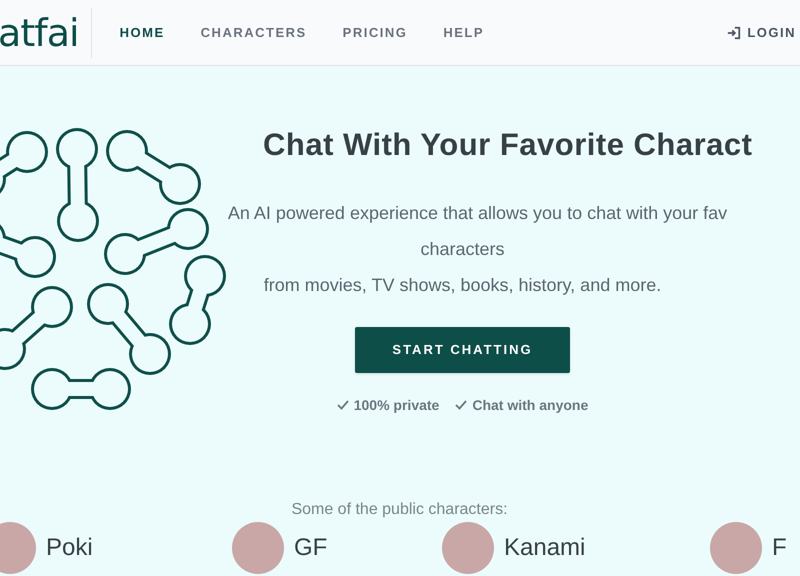  I want to click on nav-link: HOME, so click(142, 32).